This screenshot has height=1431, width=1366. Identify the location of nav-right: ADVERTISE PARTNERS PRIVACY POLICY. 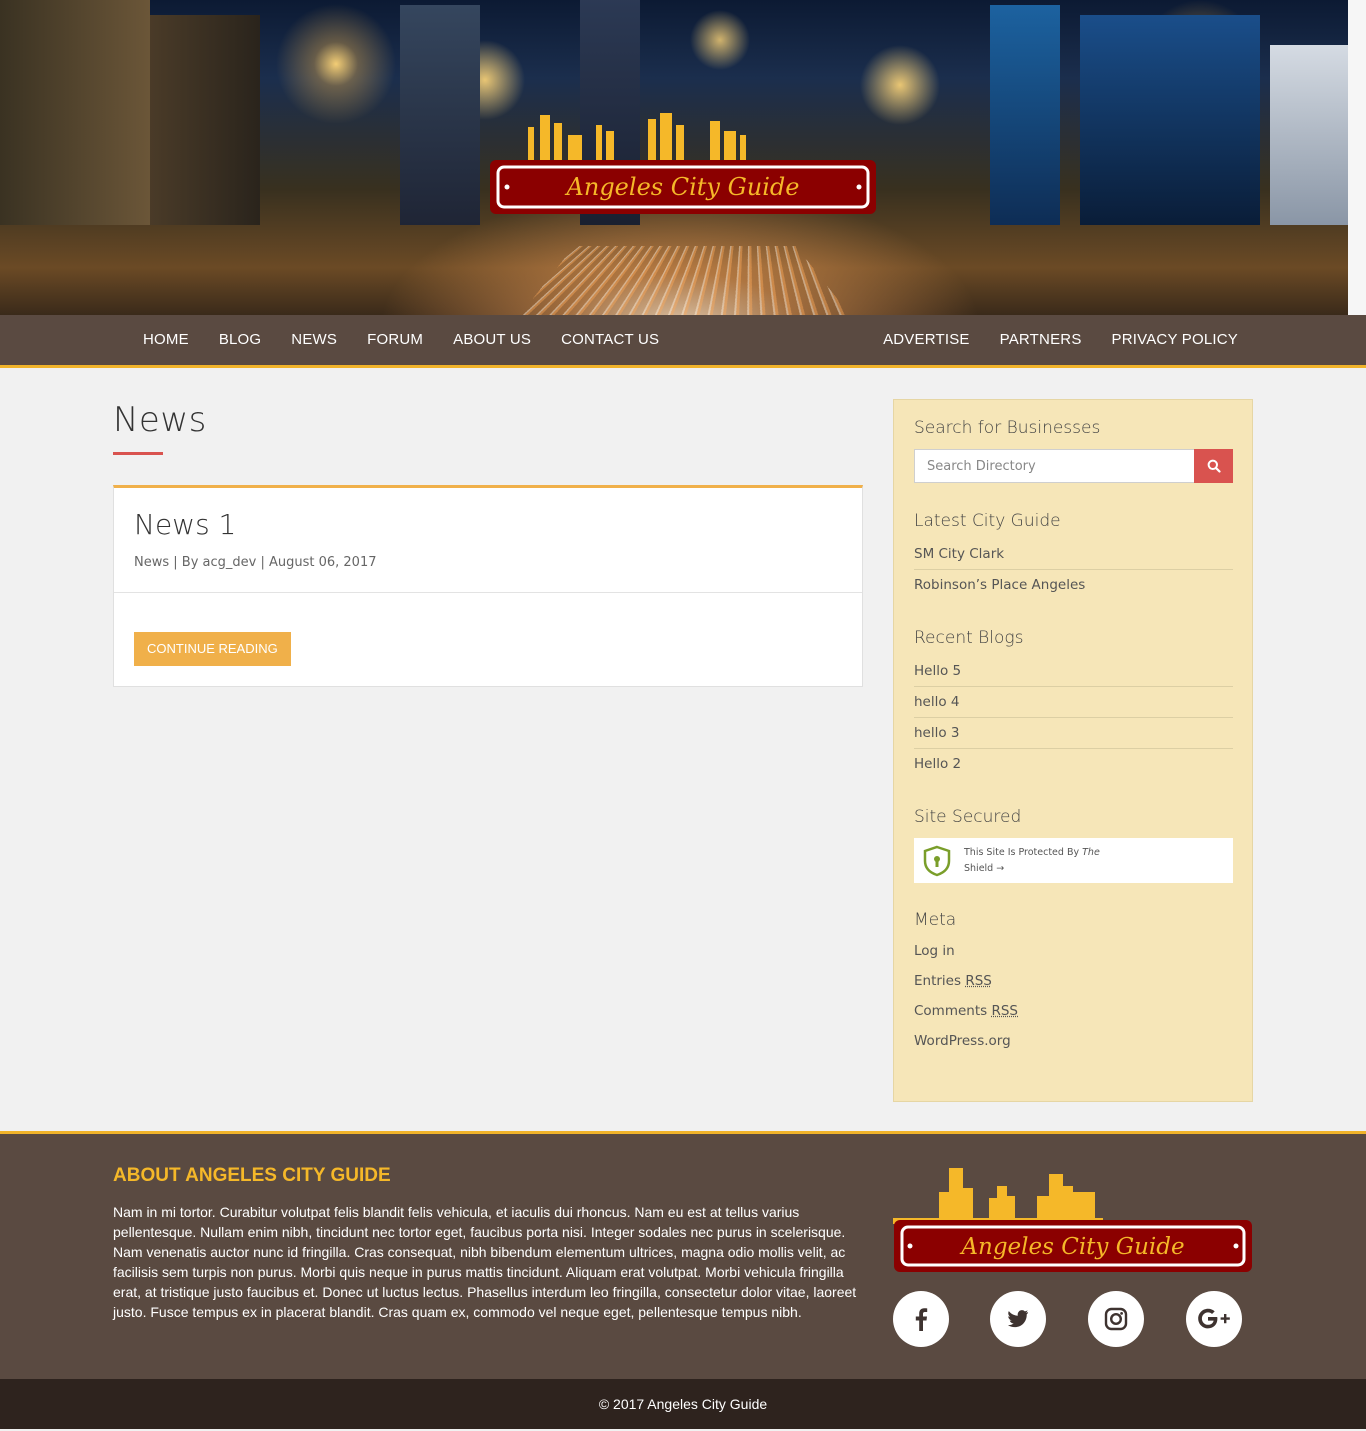
(1060, 340).